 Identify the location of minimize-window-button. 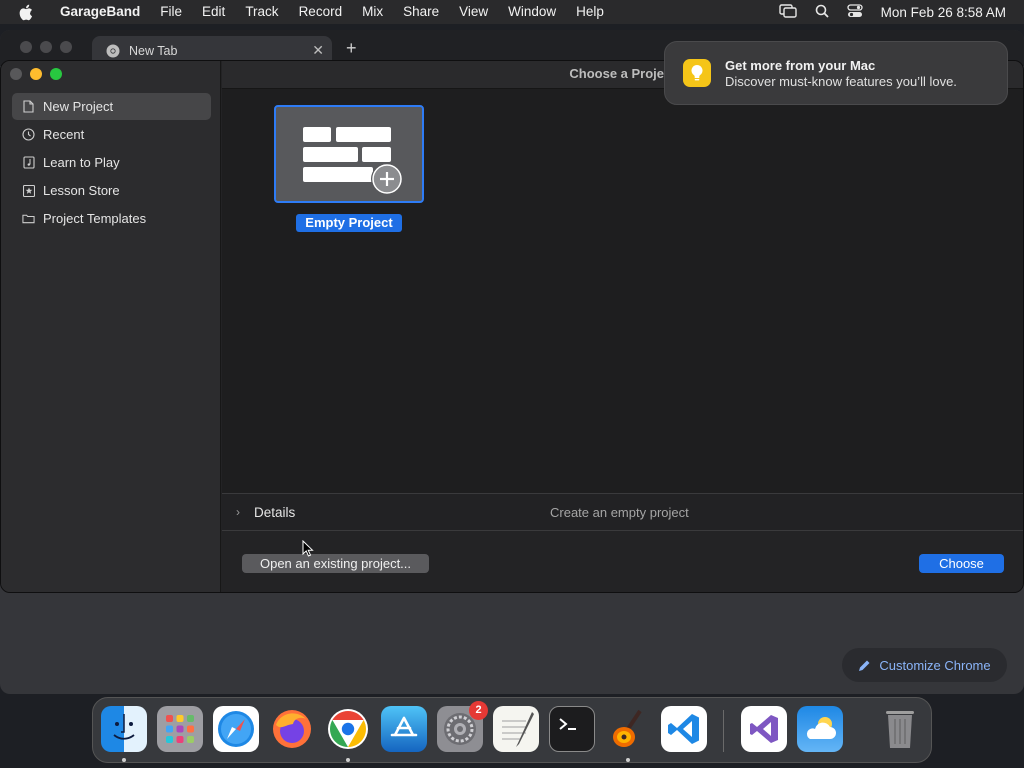
(46, 47).